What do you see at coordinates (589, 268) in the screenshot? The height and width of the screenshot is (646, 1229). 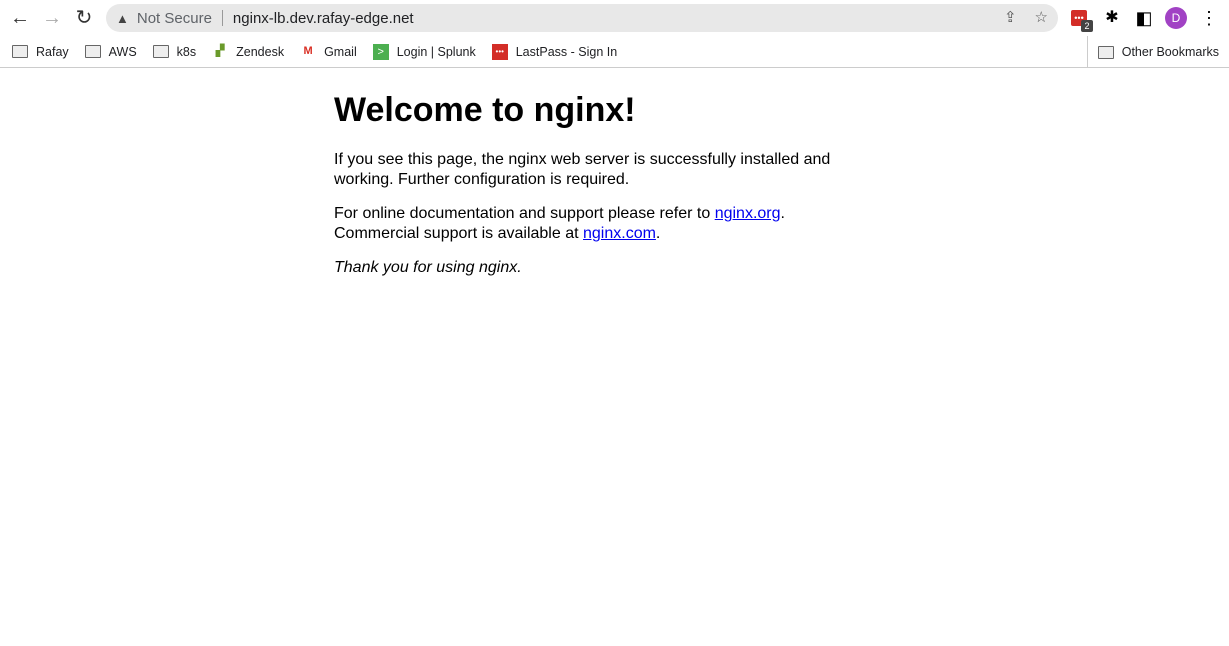 I see `thanks-paragraph: Thank you for using nginx.` at bounding box center [589, 268].